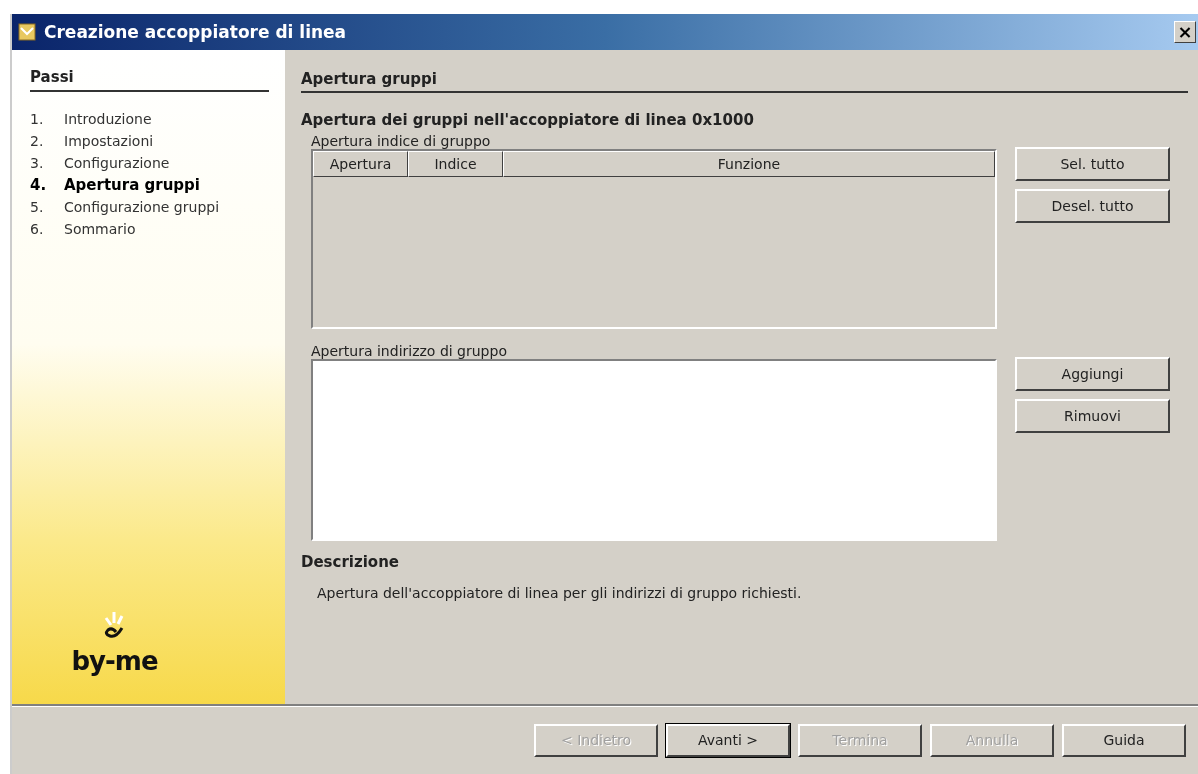 This screenshot has width=1198, height=774. Describe the element at coordinates (654, 450) in the screenshot. I see `address-list` at that location.